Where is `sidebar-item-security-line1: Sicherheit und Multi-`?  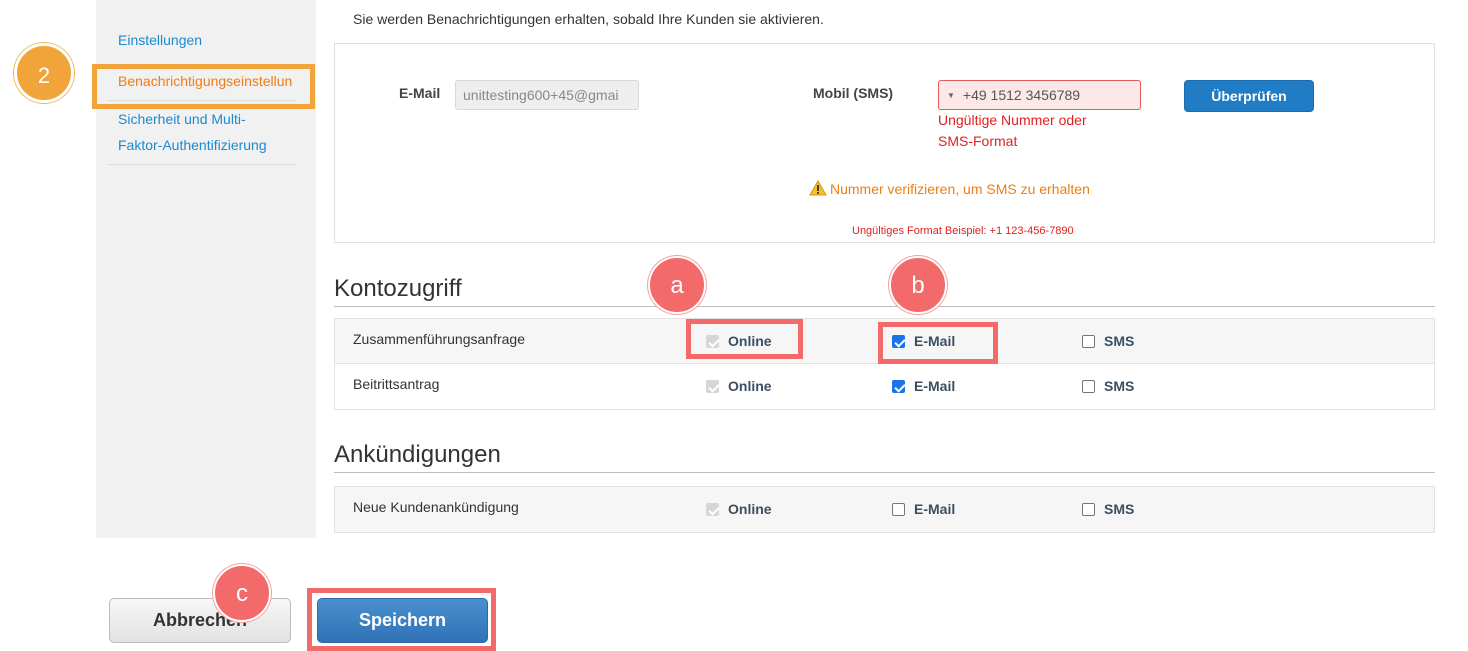 sidebar-item-security-line1: Sicherheit und Multi- is located at coordinates (182, 119).